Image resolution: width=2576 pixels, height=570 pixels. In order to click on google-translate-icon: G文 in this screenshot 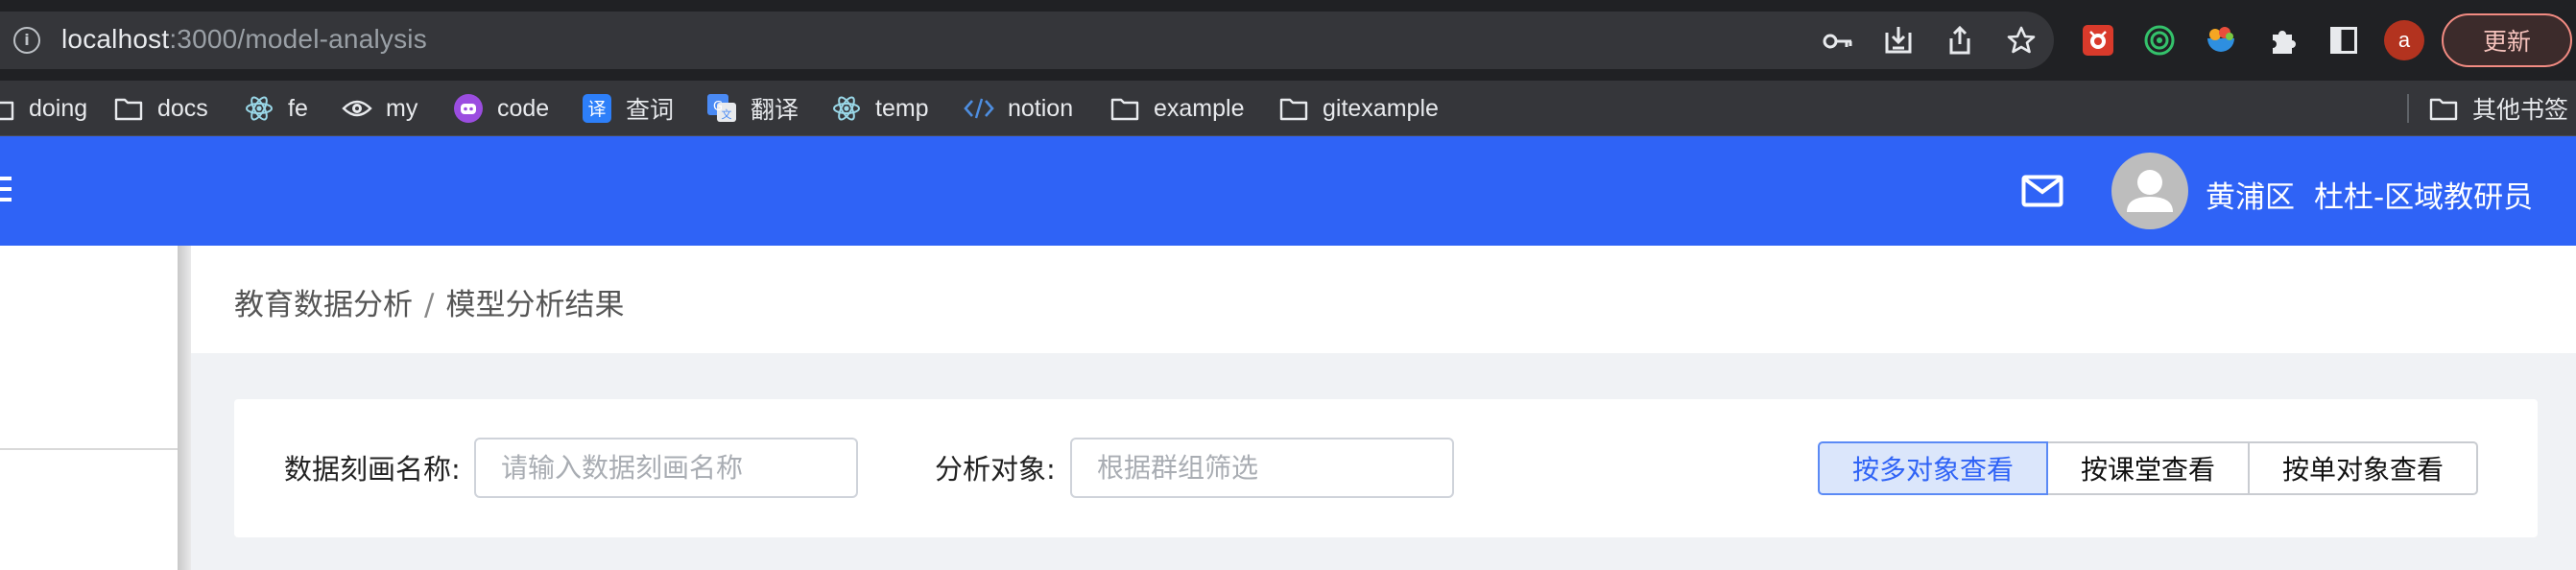, I will do `click(721, 108)`.